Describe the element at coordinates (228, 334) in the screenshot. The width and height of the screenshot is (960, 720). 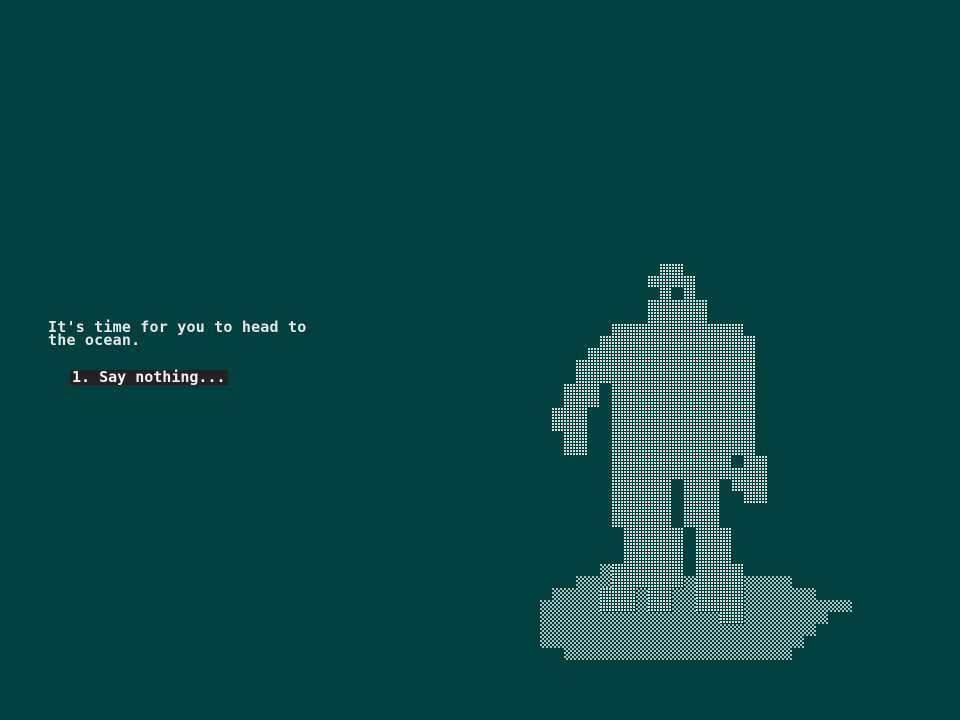
I see `narration-text: It's time for you to head to the ocean.` at that location.